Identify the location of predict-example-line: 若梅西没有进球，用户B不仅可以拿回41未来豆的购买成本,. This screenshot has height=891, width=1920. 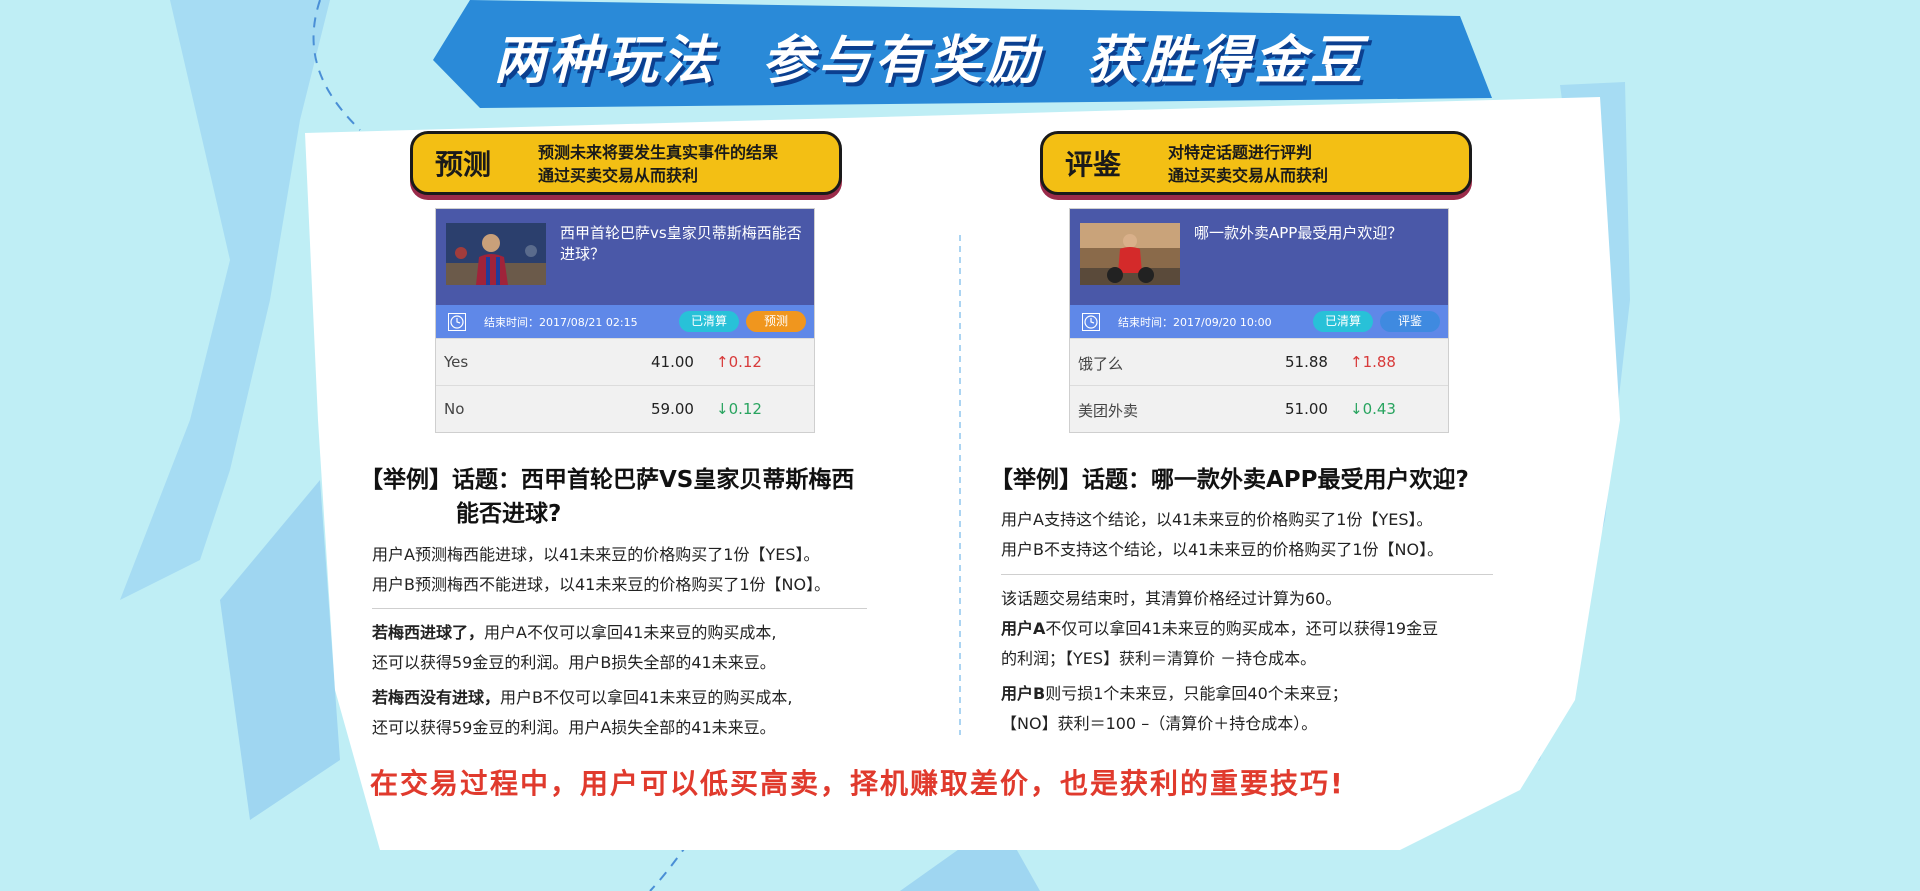
(582, 698).